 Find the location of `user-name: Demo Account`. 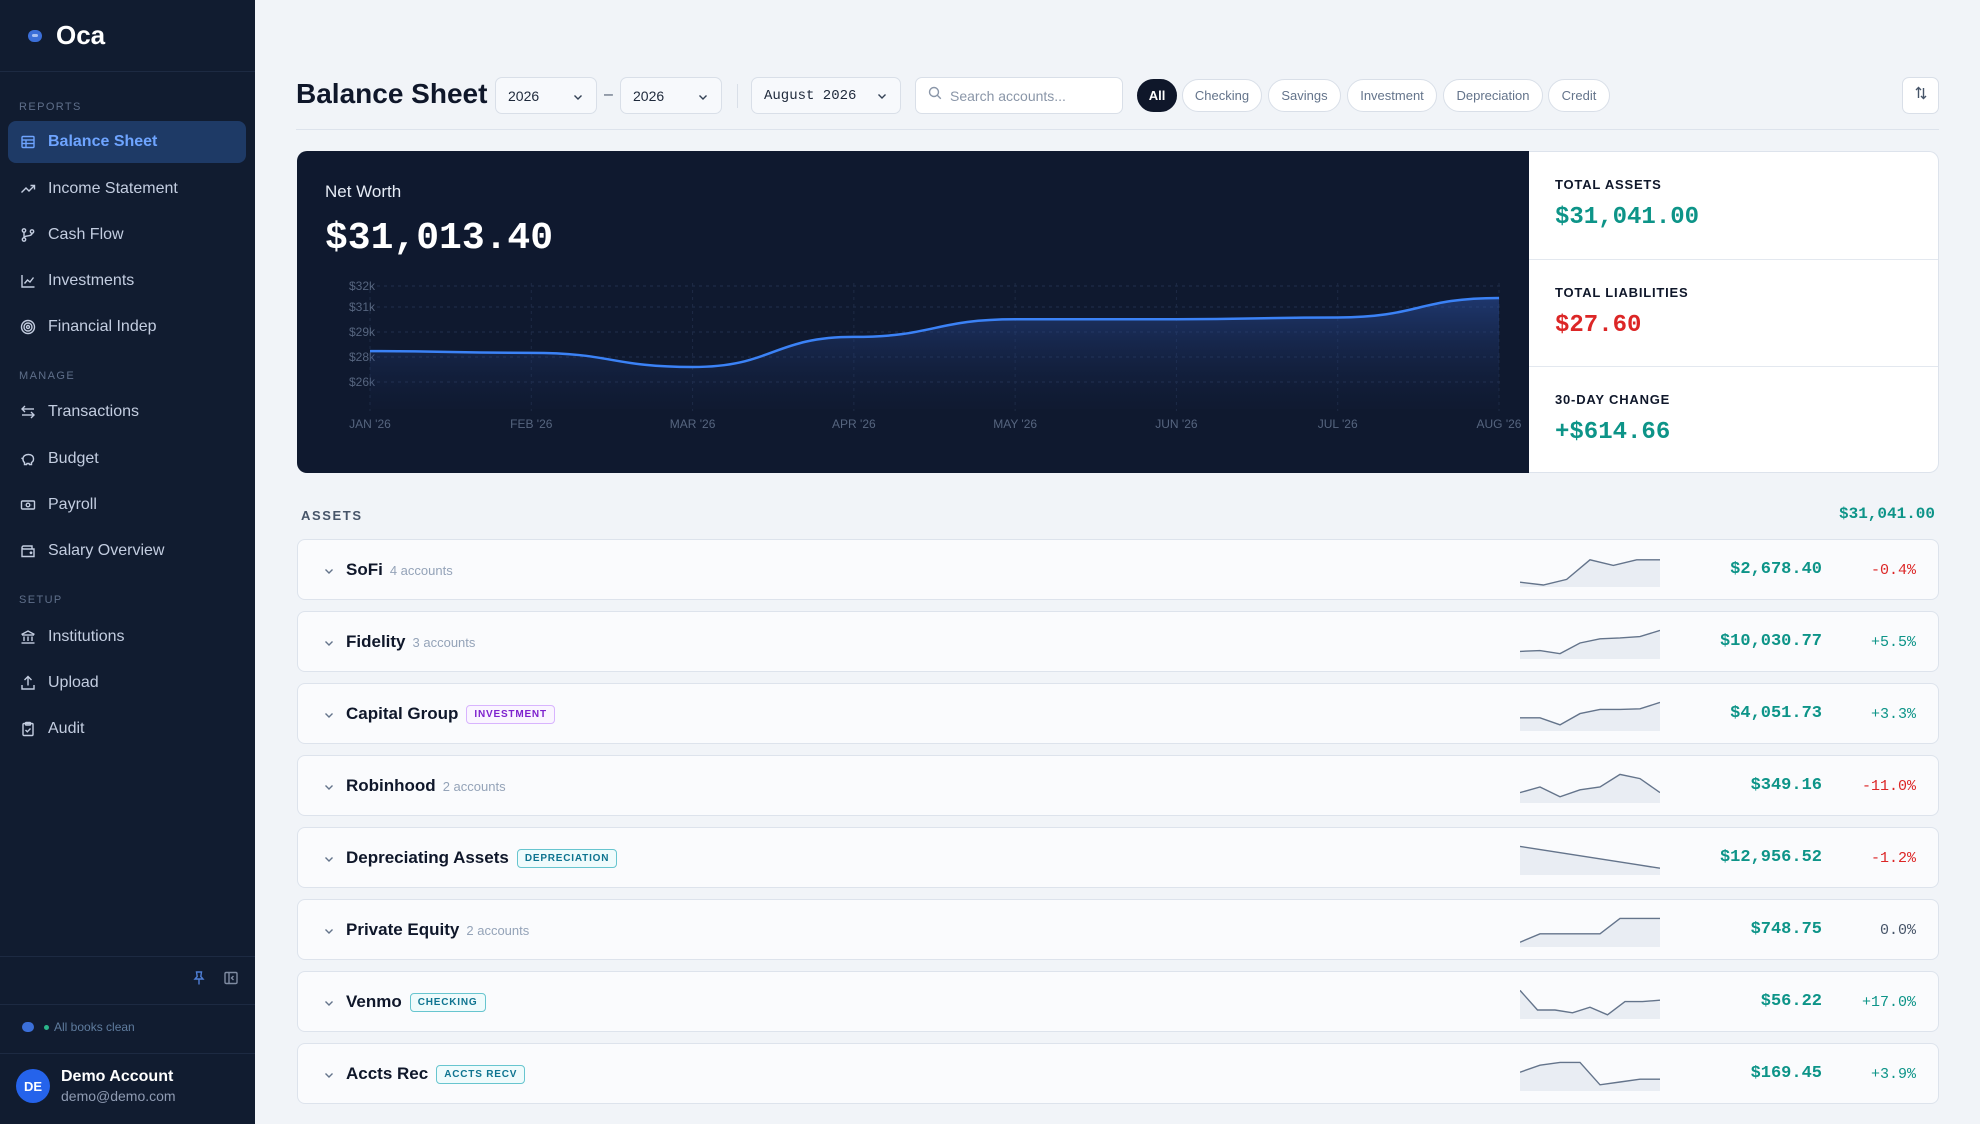

user-name: Demo Account is located at coordinates (117, 1076).